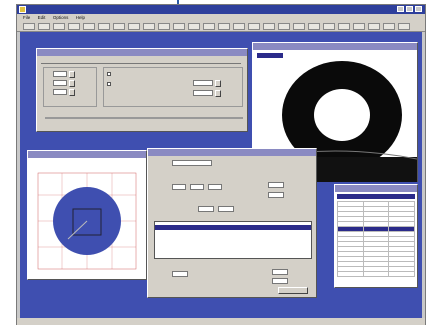 This screenshot has width=440, height=331. Describe the element at coordinates (221, 321) in the screenshot. I see `status-bar` at that location.